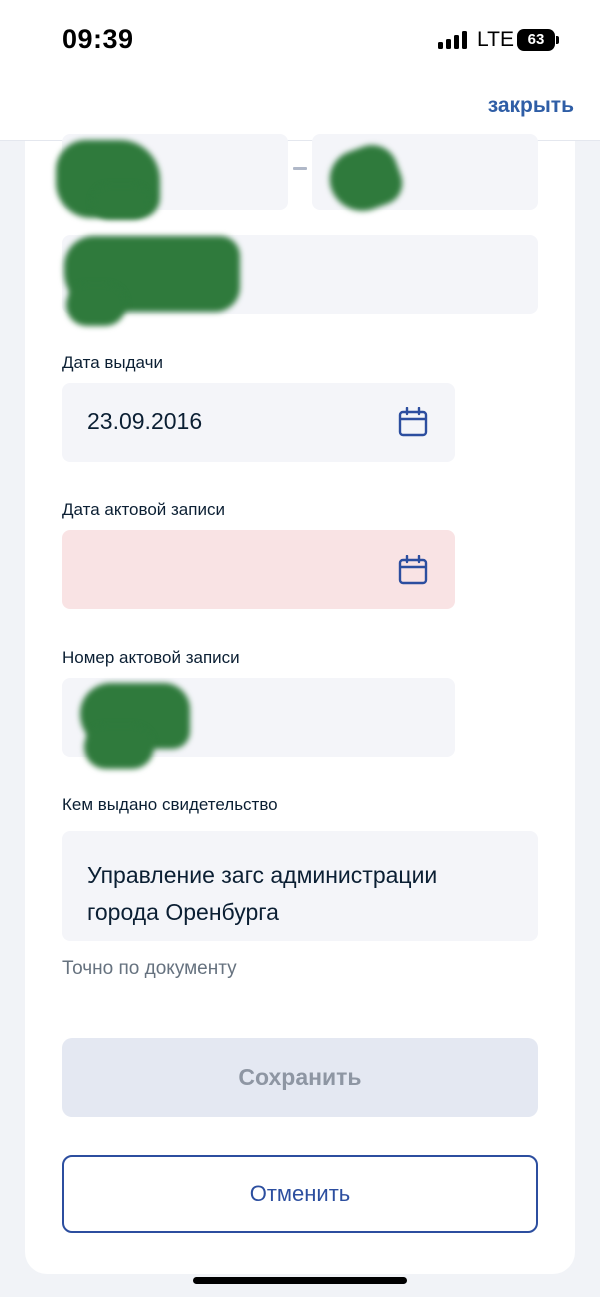  Describe the element at coordinates (262, 875) in the screenshot. I see `issued-by-line-1: Управление загс администрации` at that location.